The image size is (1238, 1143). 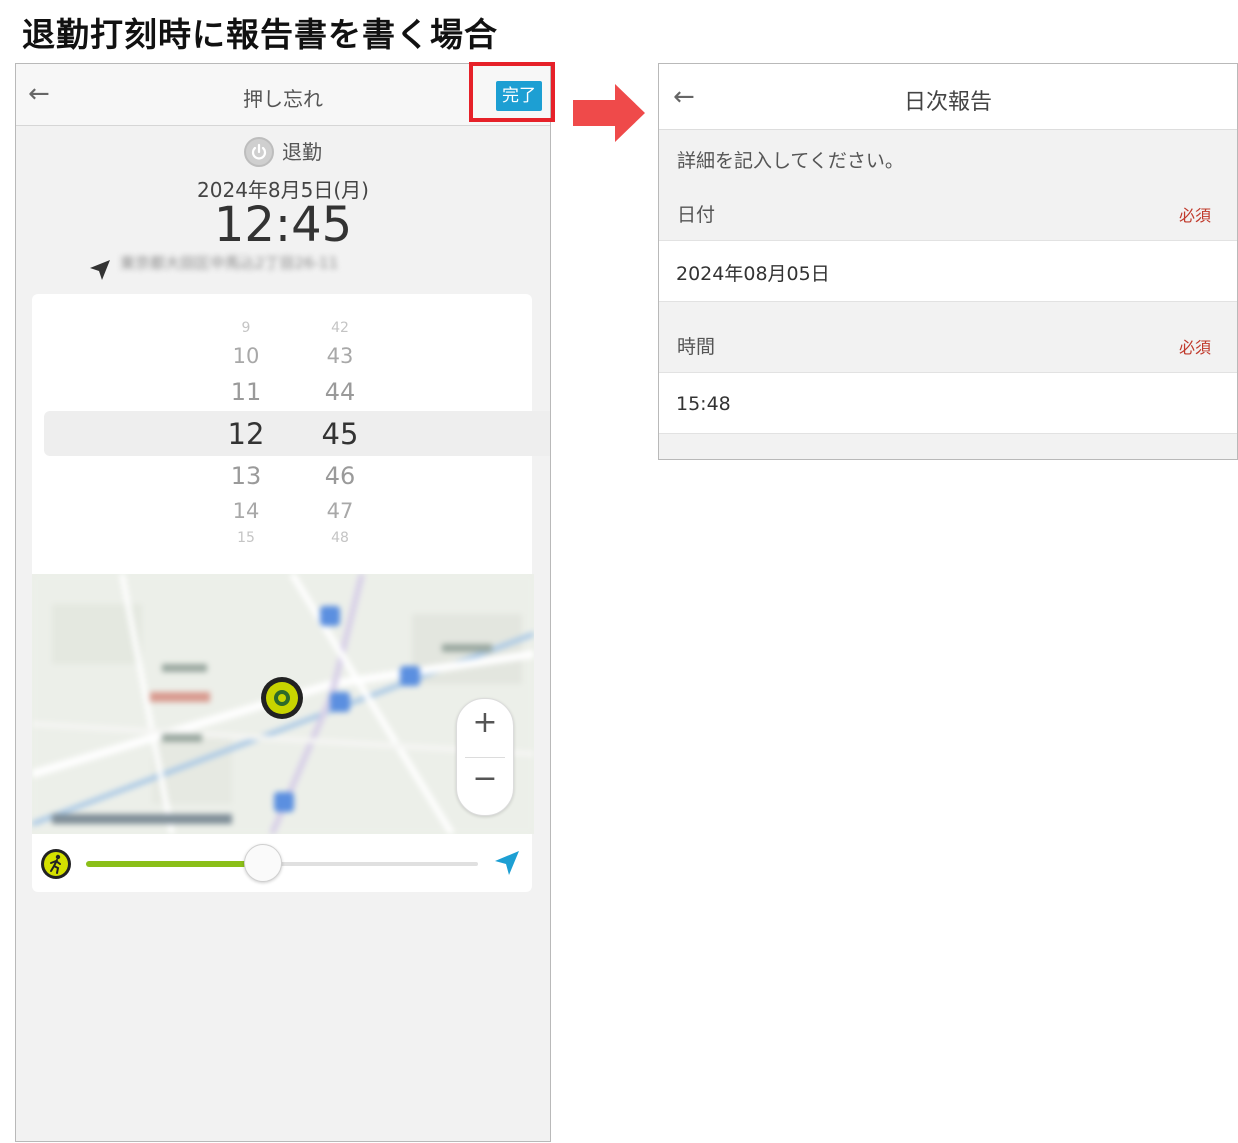 What do you see at coordinates (696, 347) in the screenshot?
I see `time-field-label: 時間` at bounding box center [696, 347].